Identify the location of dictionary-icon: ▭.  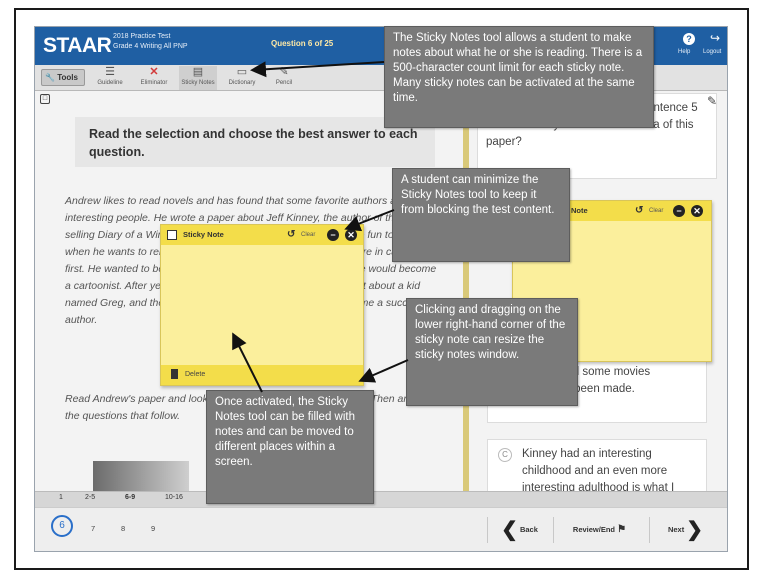
(242, 72).